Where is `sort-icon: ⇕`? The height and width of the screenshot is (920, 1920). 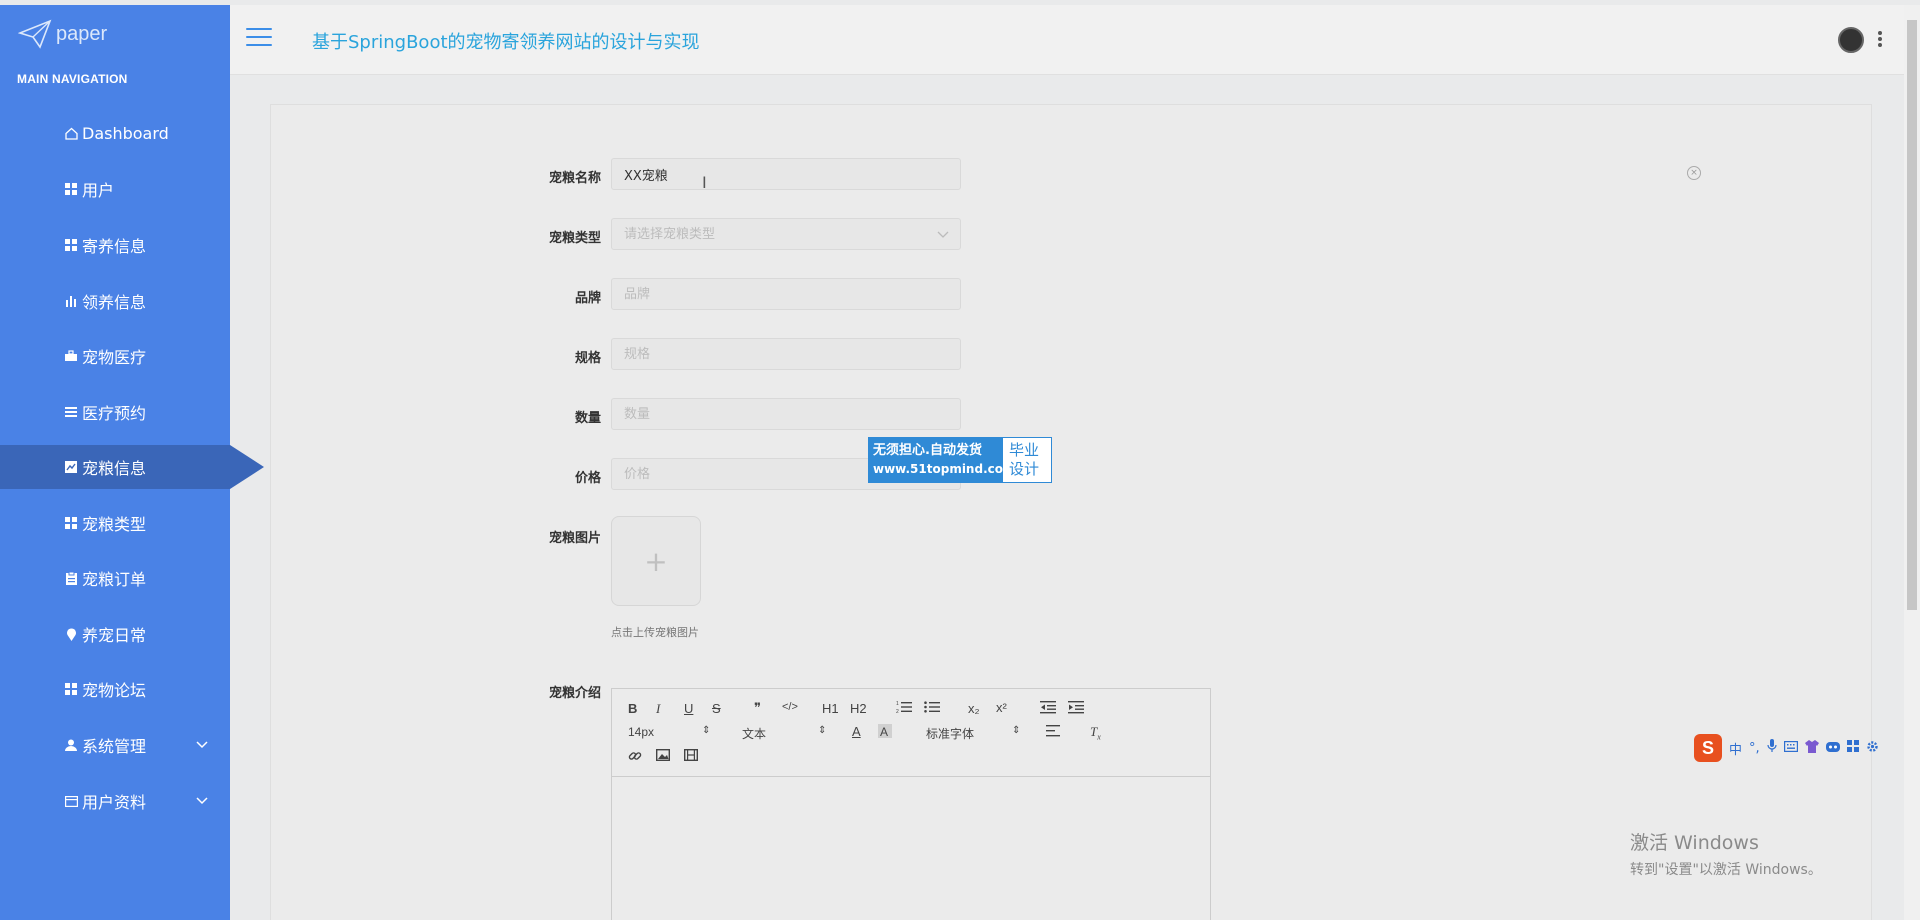
sort-icon: ⇕ is located at coordinates (822, 730).